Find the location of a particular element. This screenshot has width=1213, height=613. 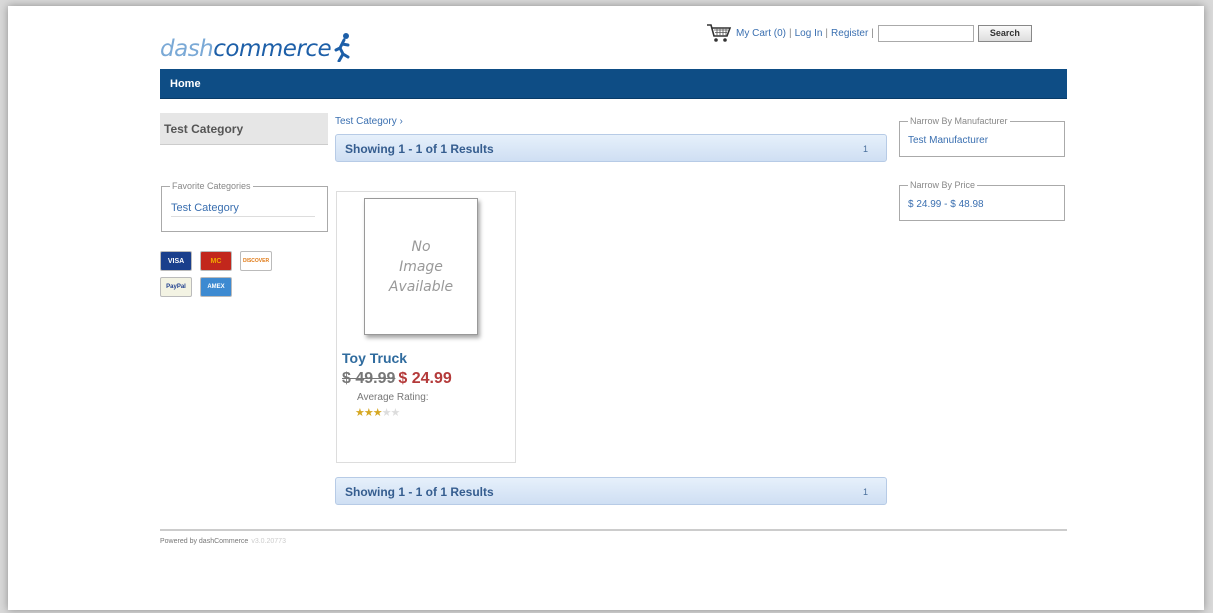

results-bar-bottom: Showing 1 - 1 of 1 Results 1 is located at coordinates (611, 491).